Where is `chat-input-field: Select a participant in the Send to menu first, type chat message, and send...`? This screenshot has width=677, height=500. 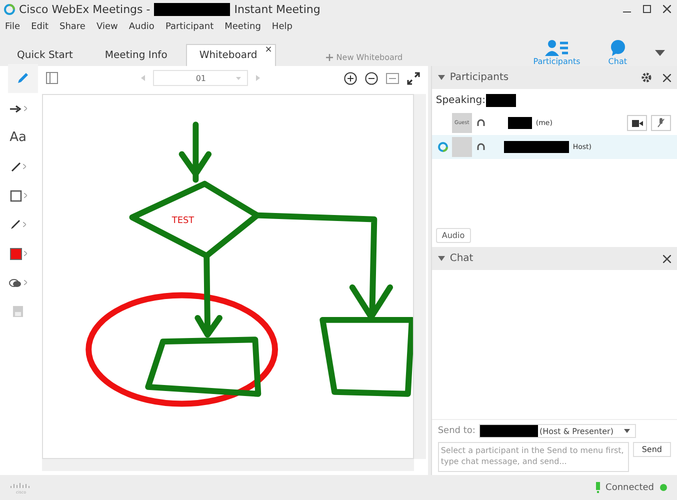 chat-input-field: Select a participant in the Send to menu first, type chat message, and send... is located at coordinates (533, 457).